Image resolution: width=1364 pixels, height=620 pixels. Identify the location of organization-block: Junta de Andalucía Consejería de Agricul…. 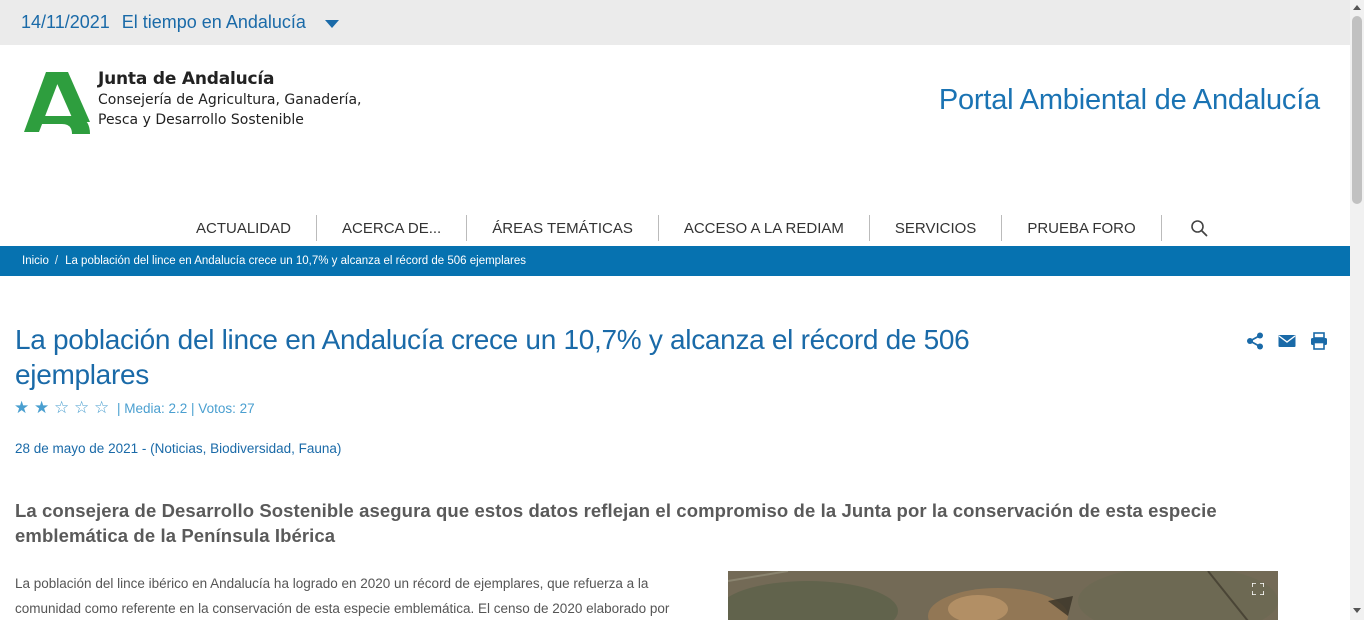
(229, 99).